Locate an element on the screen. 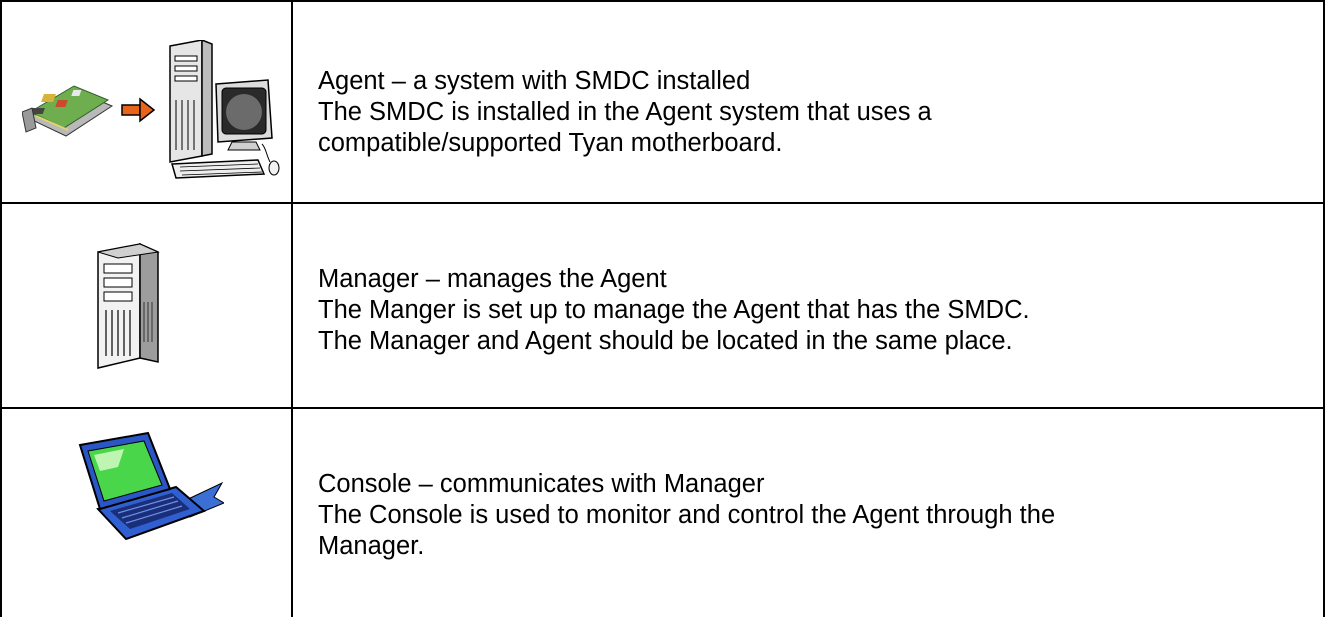 This screenshot has height=617, width=1327. circuit-board-icon is located at coordinates (68, 111).